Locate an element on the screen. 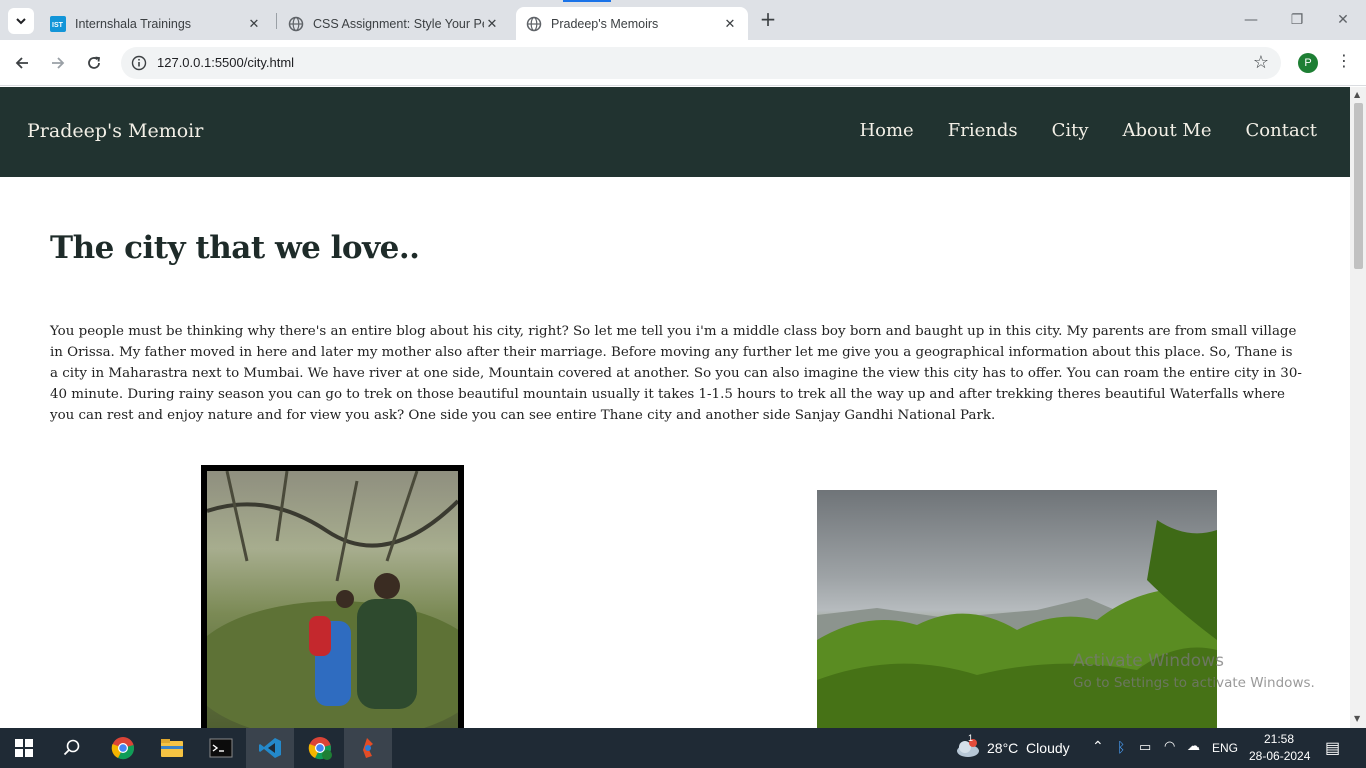 The image size is (1366, 768). nav-link-friends: Friends is located at coordinates (983, 130).